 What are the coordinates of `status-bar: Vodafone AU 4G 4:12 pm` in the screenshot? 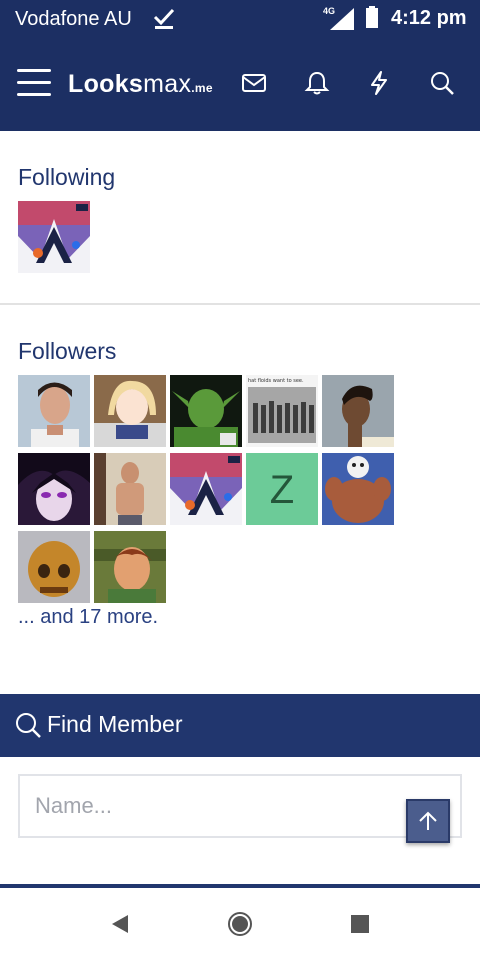 It's located at (240, 19).